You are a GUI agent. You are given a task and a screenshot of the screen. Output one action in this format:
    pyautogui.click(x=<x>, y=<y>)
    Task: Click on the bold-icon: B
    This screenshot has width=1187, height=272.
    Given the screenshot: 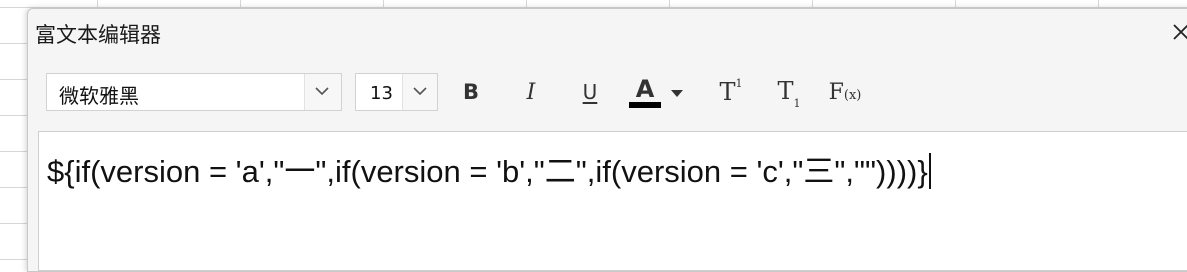 What is the action you would take?
    pyautogui.click(x=470, y=92)
    